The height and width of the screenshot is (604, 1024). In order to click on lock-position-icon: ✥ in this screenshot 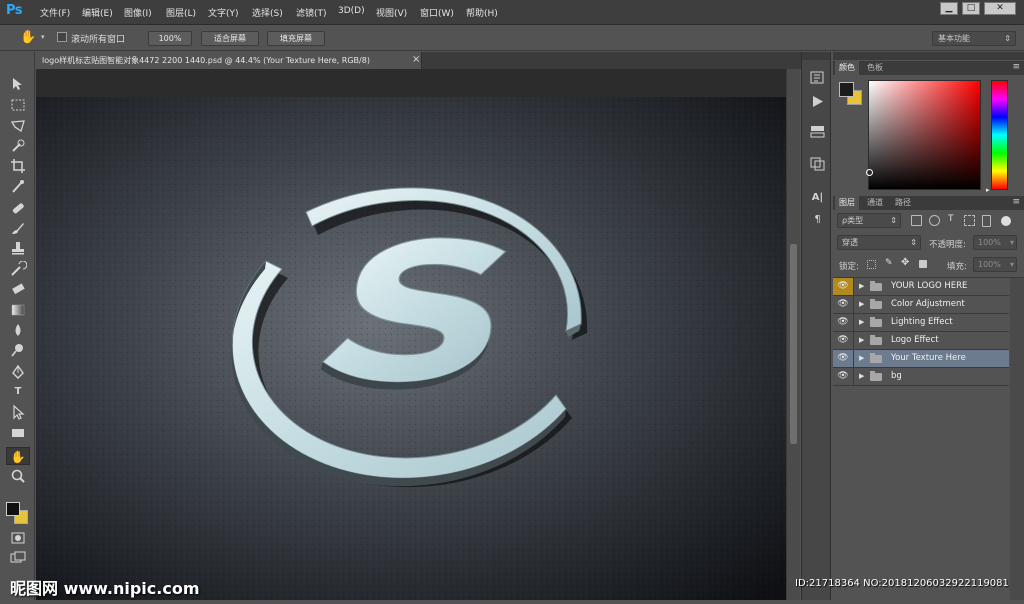, I will do `click(905, 262)`.